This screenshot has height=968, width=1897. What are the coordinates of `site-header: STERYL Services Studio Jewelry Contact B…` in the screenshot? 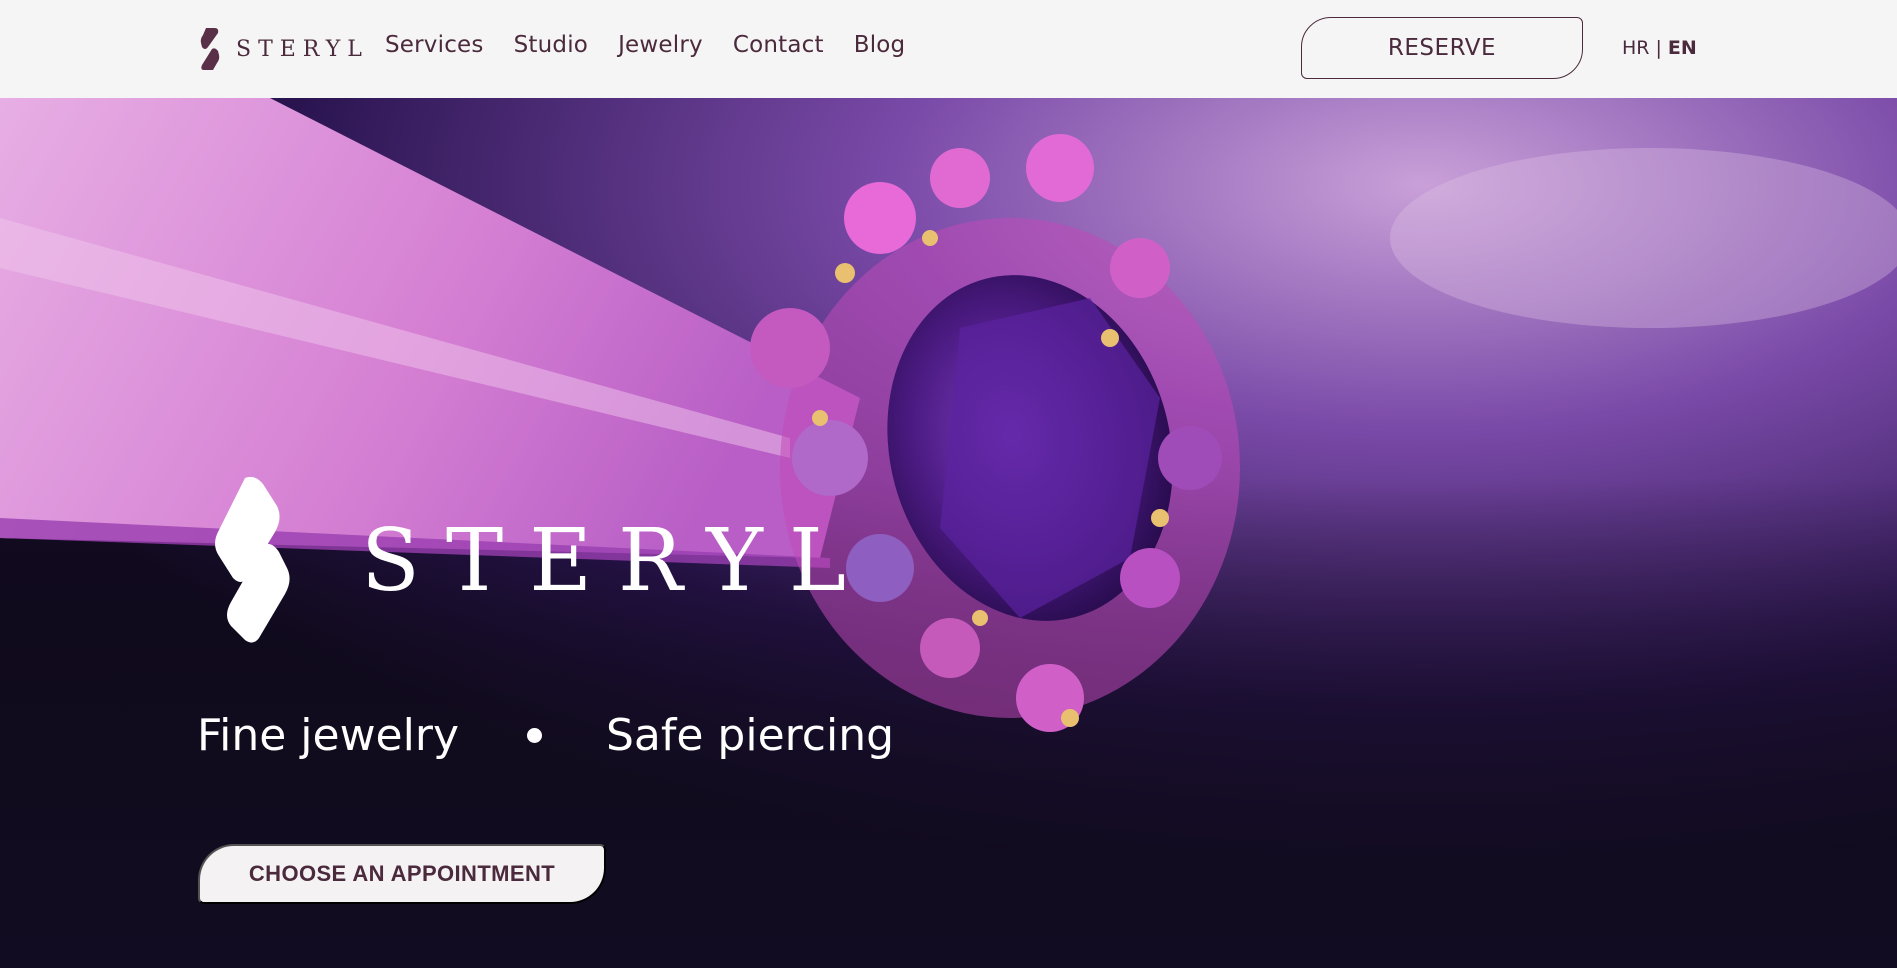 It's located at (948, 49).